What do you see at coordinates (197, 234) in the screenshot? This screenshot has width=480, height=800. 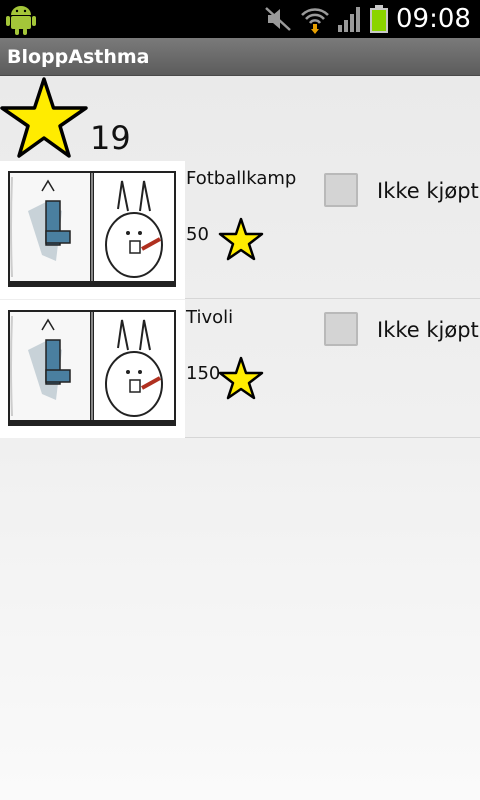 I see `reward-price: 50` at bounding box center [197, 234].